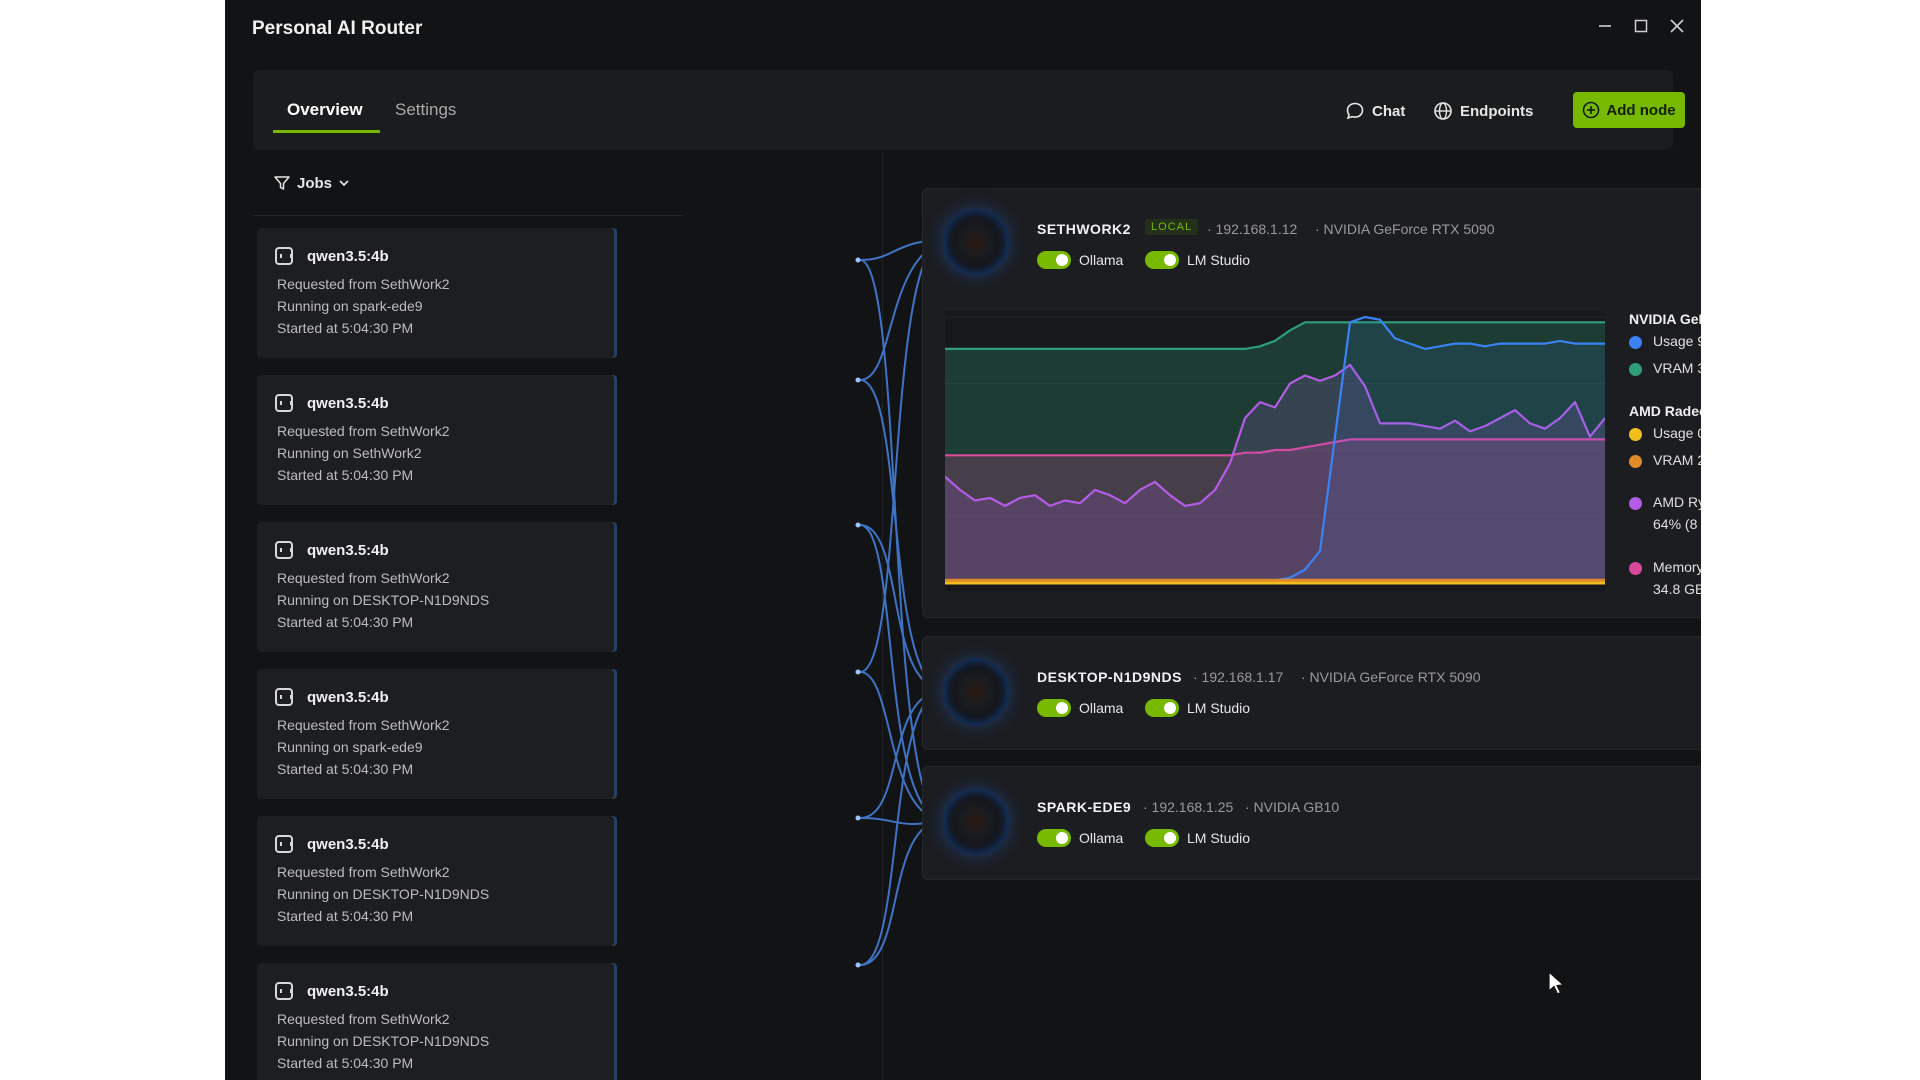 The image size is (1920, 1080). Describe the element at coordinates (425, 110) in the screenshot. I see `tab-settings: Settings` at that location.